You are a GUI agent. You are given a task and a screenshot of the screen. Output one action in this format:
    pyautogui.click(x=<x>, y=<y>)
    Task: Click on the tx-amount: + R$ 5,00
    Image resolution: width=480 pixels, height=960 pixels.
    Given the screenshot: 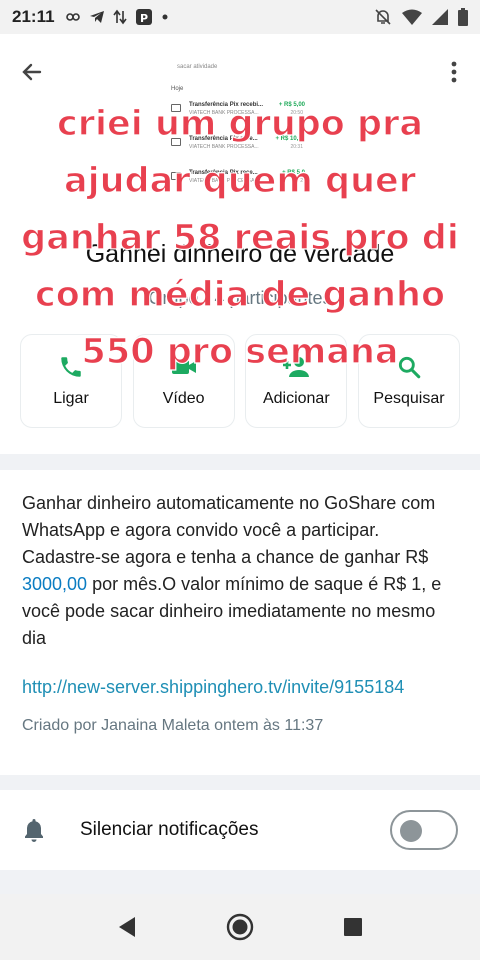 What is the action you would take?
    pyautogui.click(x=291, y=105)
    